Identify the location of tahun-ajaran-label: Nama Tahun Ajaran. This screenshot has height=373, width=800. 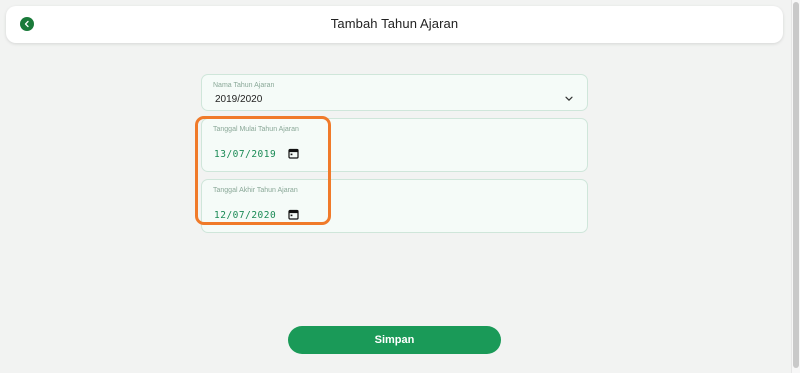
(244, 85).